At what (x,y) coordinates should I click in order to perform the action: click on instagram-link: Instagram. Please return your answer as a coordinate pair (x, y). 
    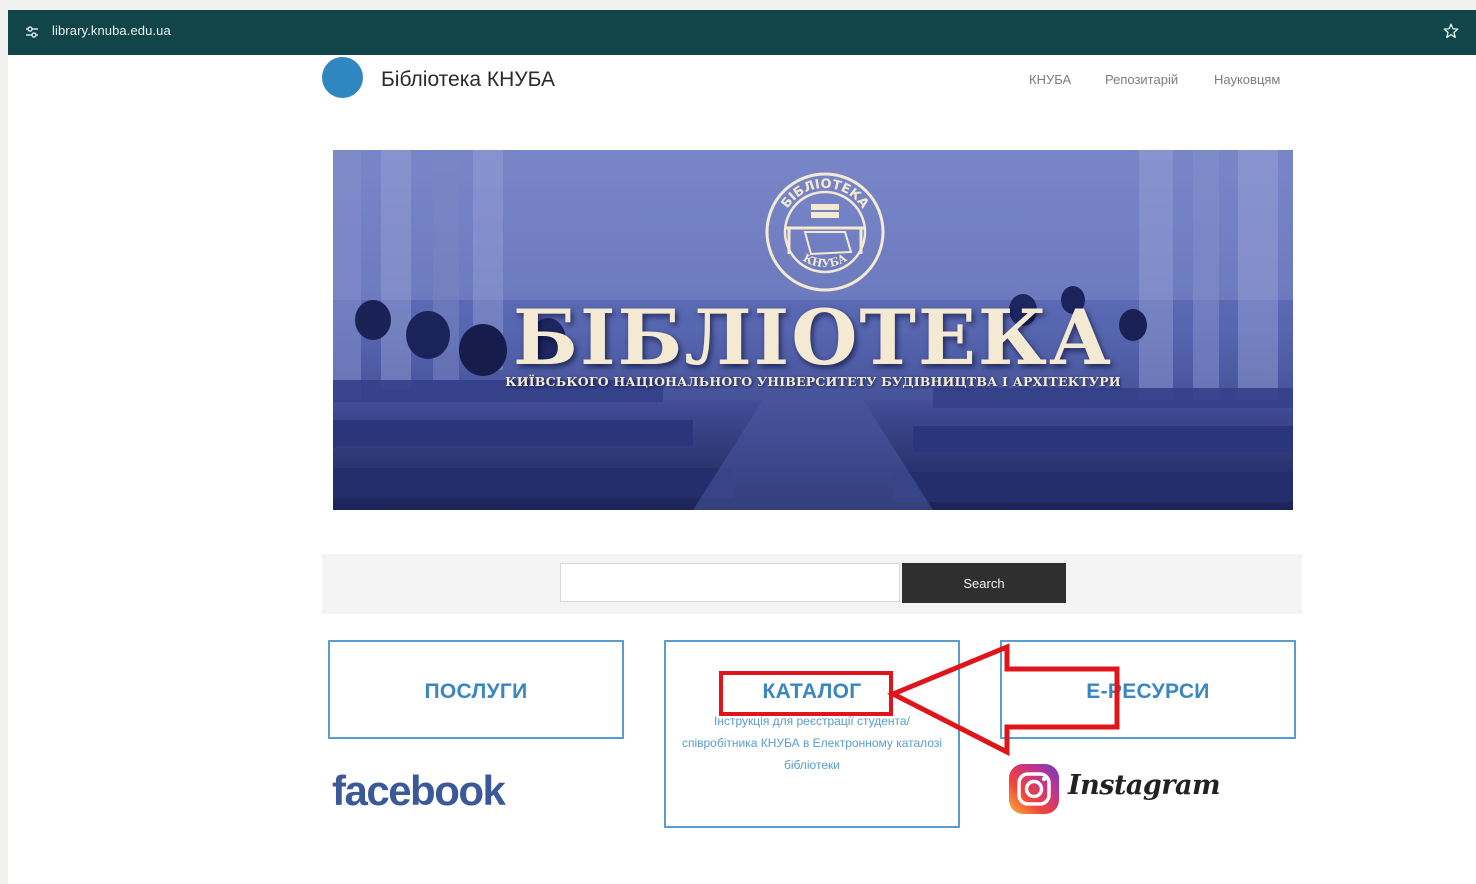
    Looking at the image, I should click on (1144, 785).